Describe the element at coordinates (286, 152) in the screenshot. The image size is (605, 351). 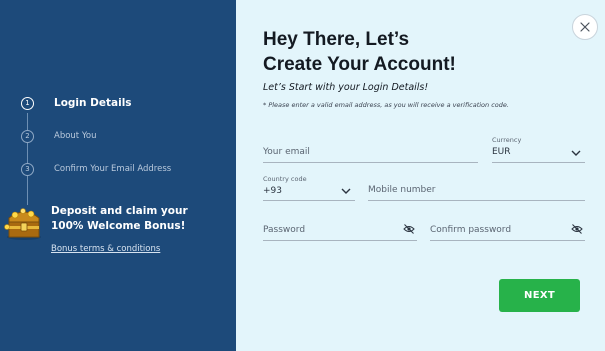
I see `email-placeholder: Your email` at that location.